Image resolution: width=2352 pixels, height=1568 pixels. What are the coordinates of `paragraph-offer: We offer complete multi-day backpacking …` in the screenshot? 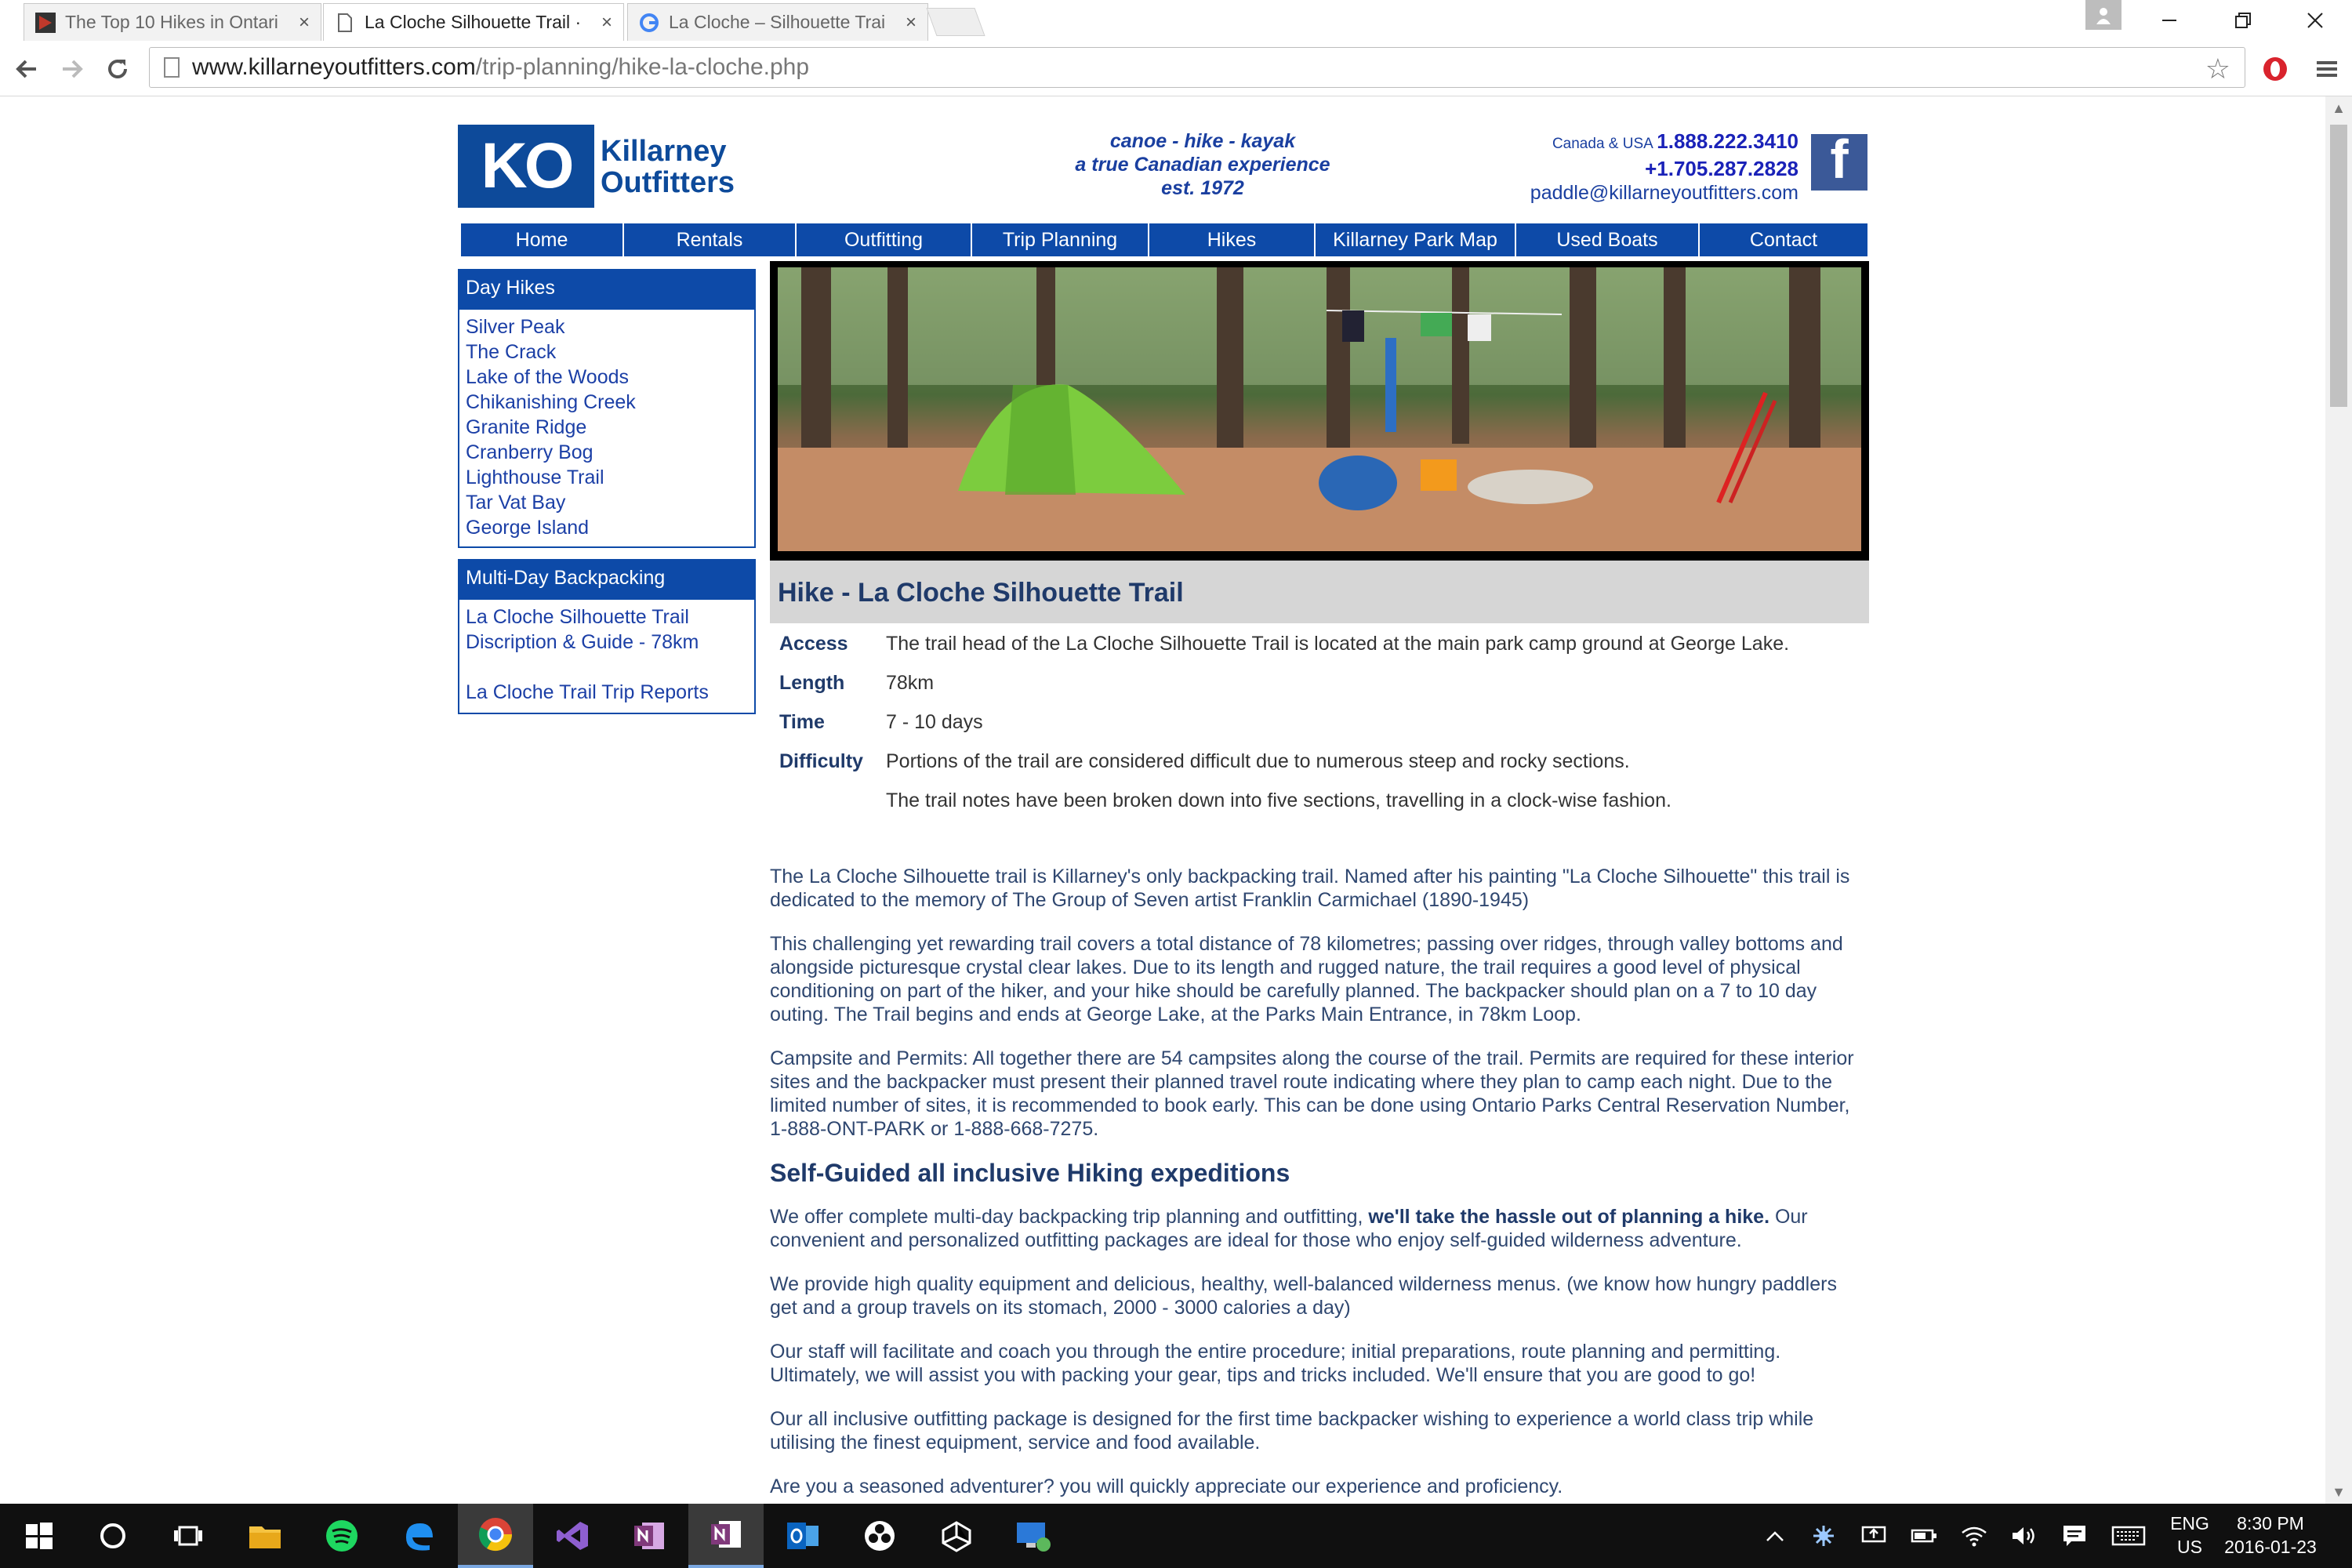 It's located at (1289, 1228).